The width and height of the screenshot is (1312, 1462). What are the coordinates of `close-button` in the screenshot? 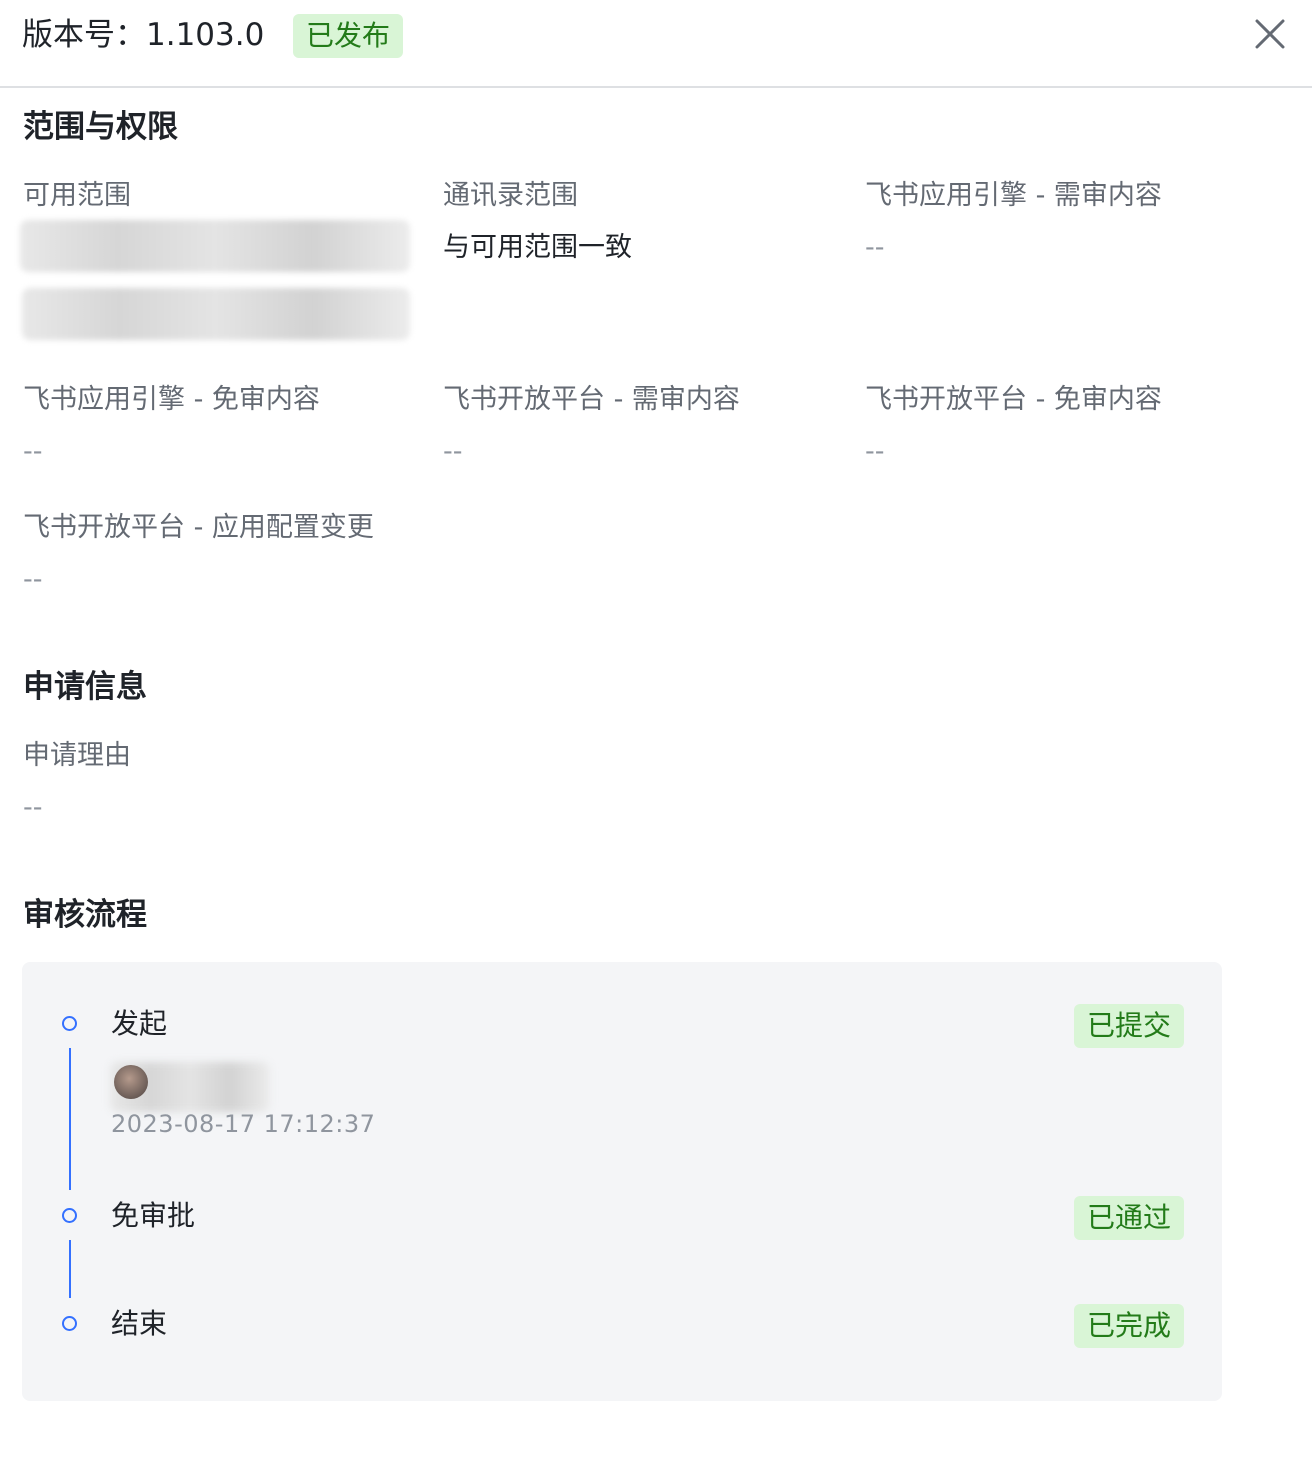 It's located at (1270, 34).